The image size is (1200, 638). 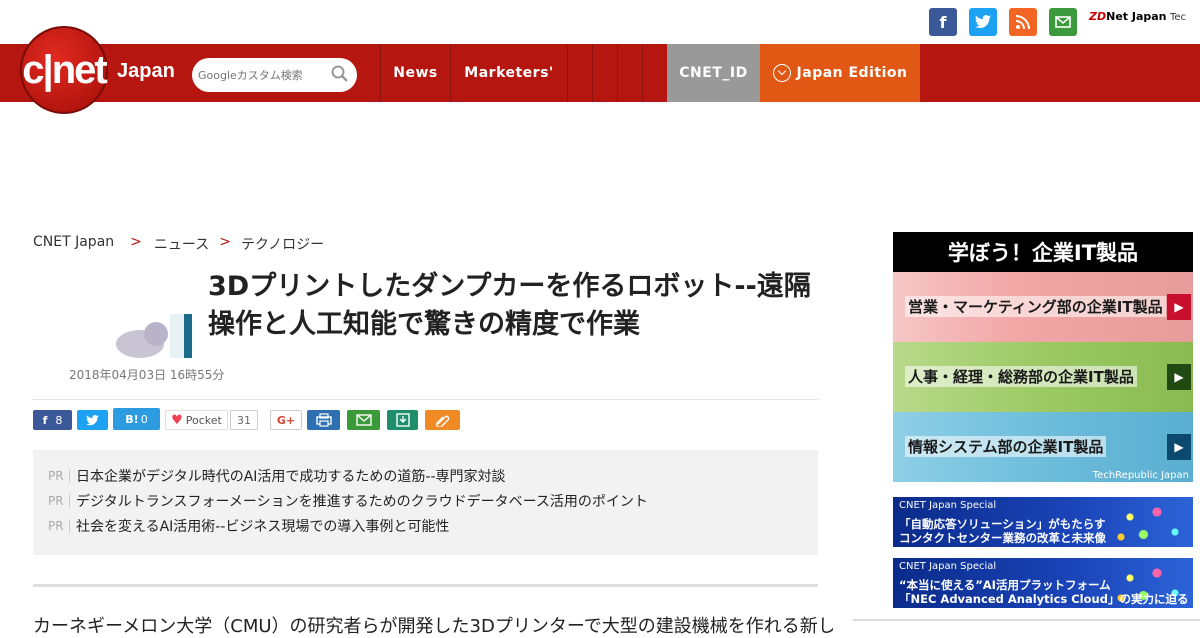 I want to click on sidebar-band-it: 情報システム部の企業IT製品 ▶ TechRepublic Japan, so click(x=1043, y=447).